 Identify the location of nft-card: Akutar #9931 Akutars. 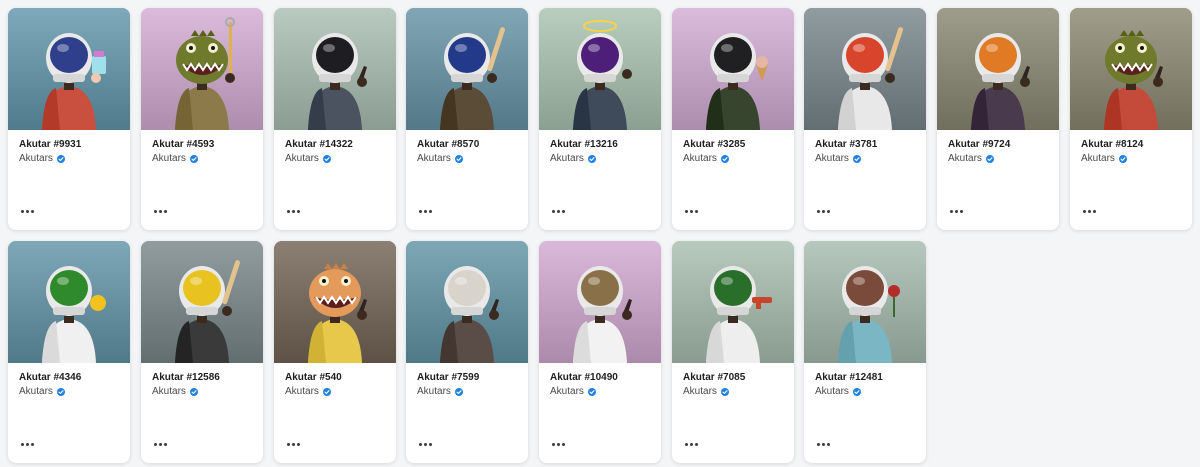
(69, 119).